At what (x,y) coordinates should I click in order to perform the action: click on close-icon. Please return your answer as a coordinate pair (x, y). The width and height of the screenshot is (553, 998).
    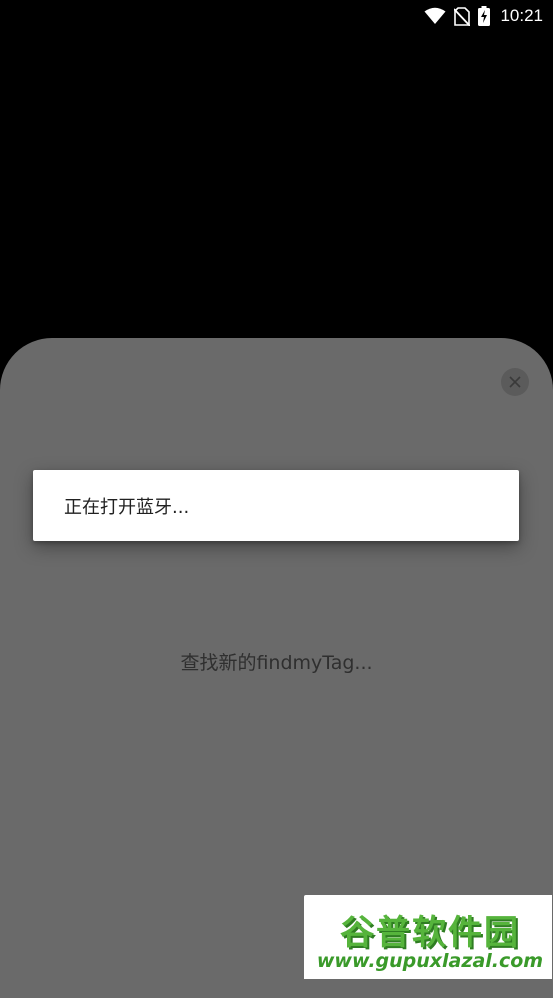
    Looking at the image, I should click on (515, 382).